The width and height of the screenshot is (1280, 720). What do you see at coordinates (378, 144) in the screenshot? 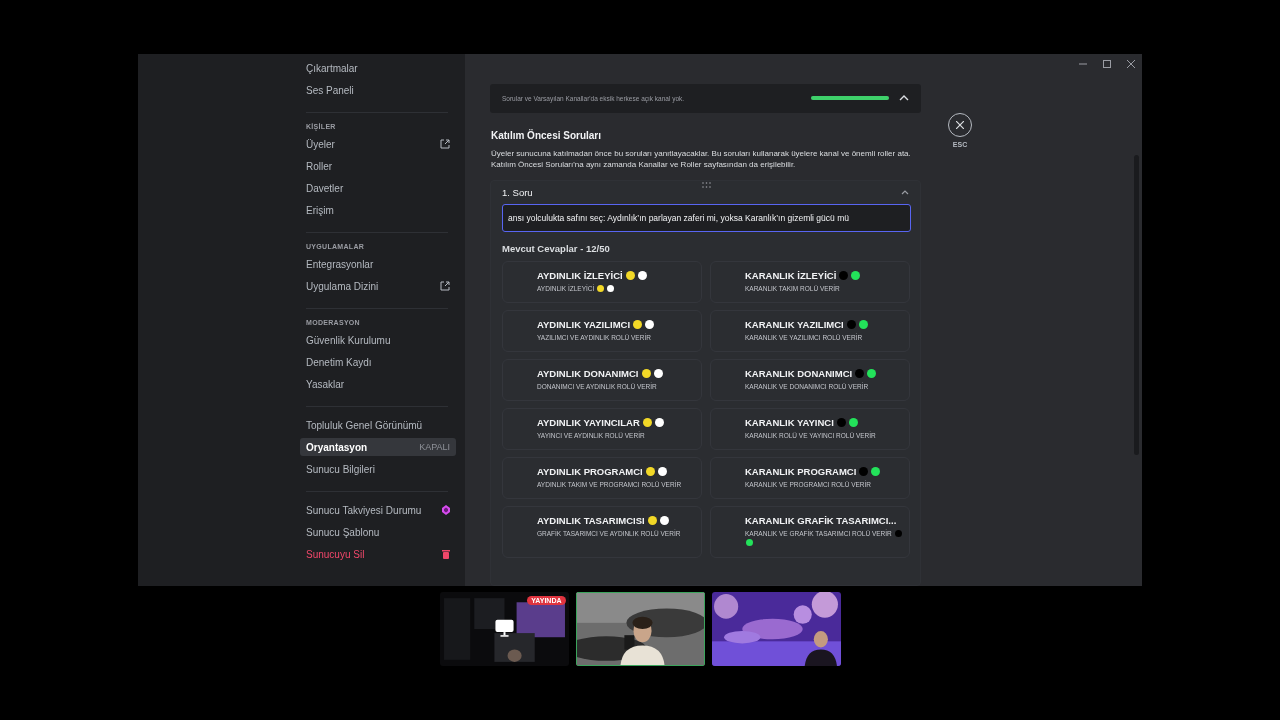
I see `sidebar-item: Üyeler` at bounding box center [378, 144].